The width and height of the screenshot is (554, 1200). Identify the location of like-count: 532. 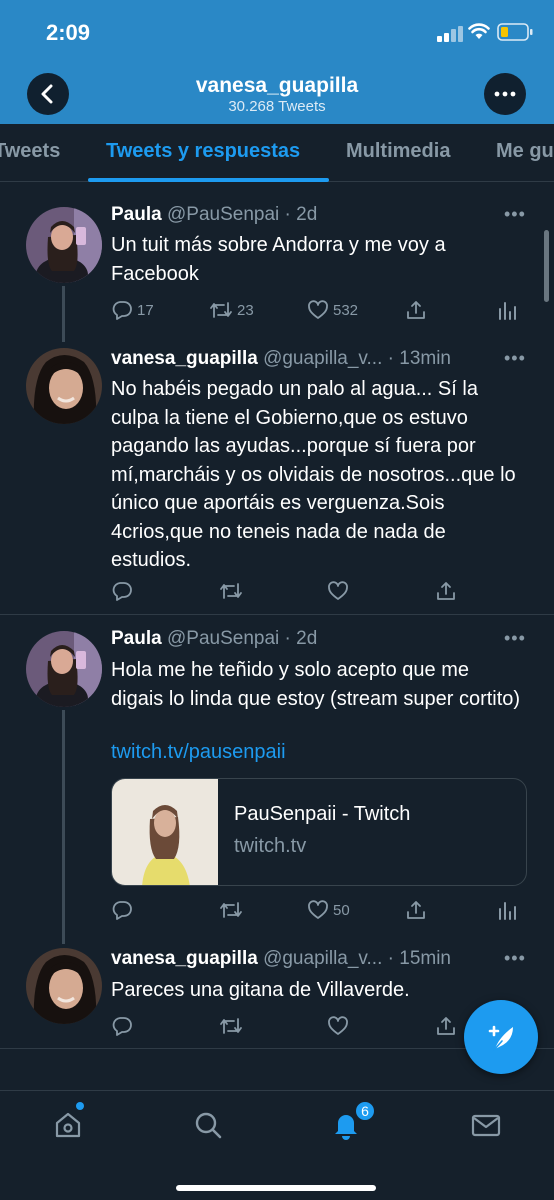
(346, 310).